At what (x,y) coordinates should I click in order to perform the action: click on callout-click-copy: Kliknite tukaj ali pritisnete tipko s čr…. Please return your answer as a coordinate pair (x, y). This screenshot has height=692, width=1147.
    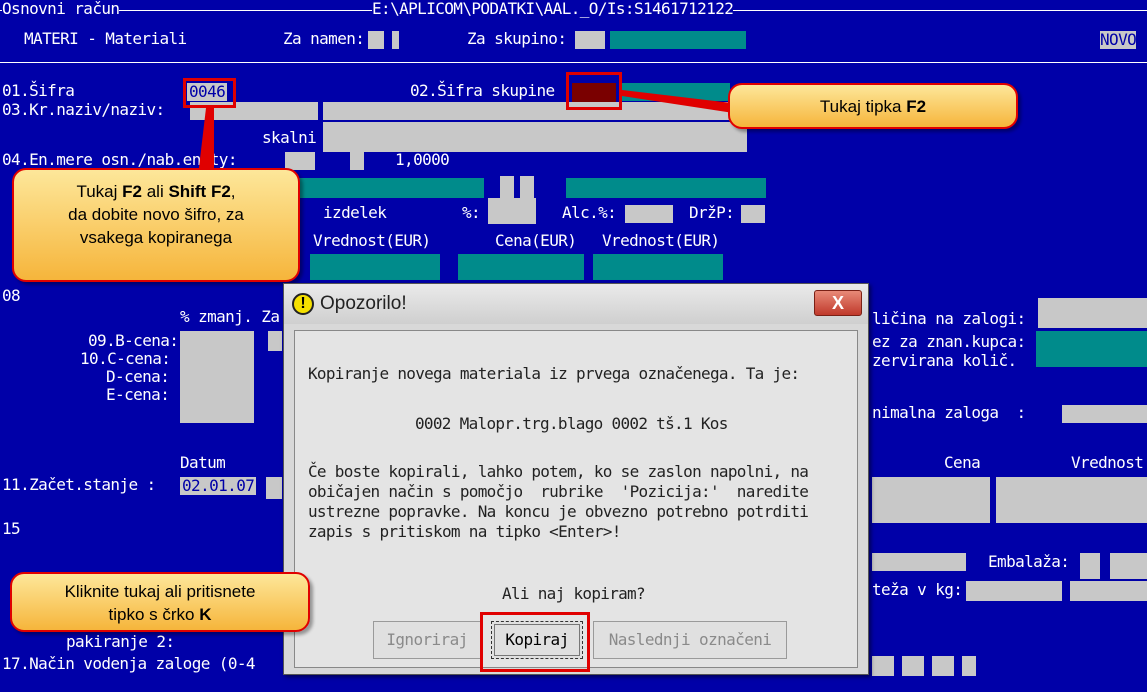
    Looking at the image, I should click on (160, 602).